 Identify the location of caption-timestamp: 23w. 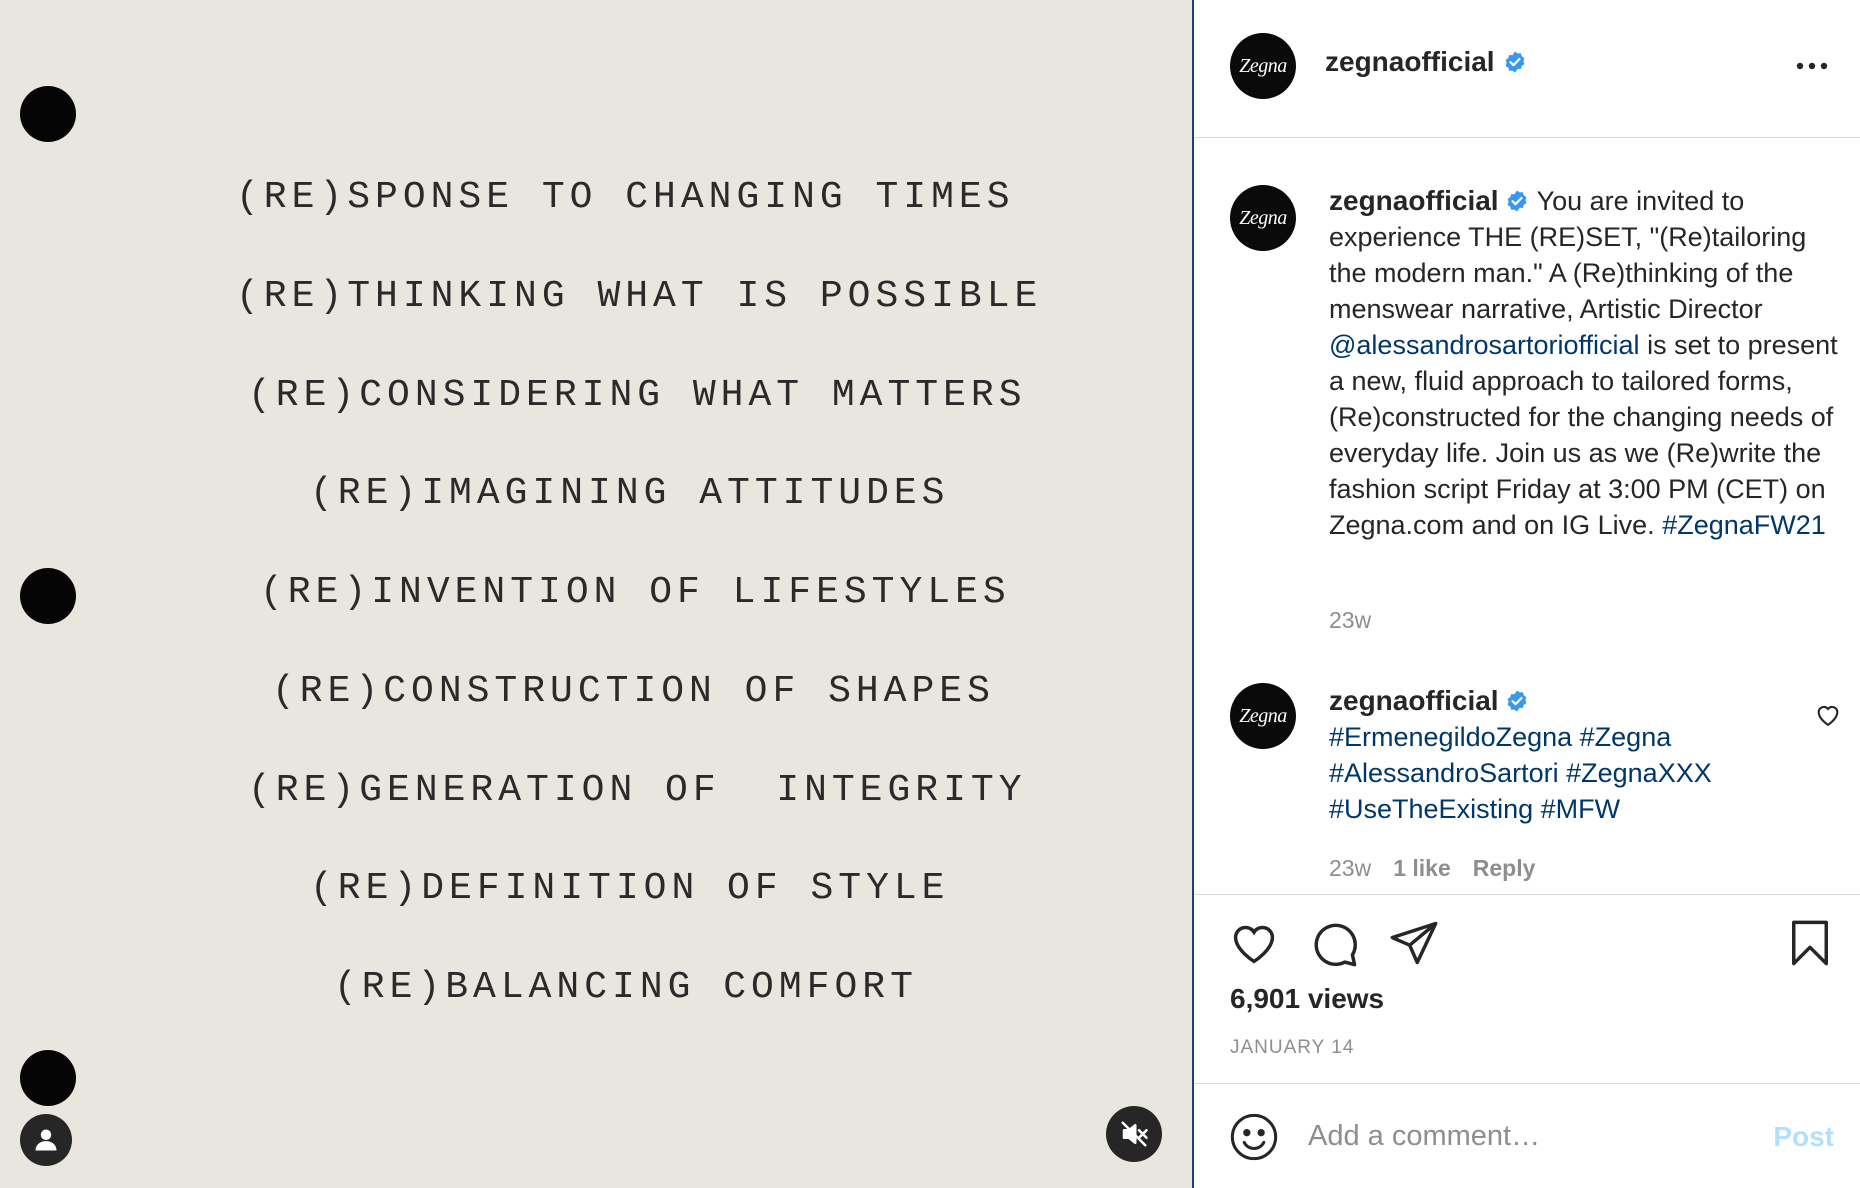
(1350, 620).